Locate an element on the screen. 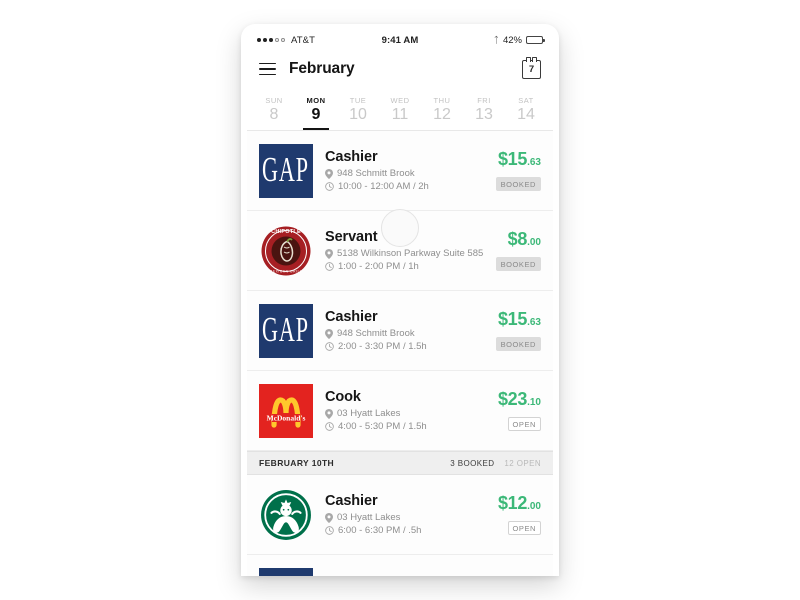  job-time-label: 6:00 - 6:30 PM / .5h is located at coordinates (380, 530).